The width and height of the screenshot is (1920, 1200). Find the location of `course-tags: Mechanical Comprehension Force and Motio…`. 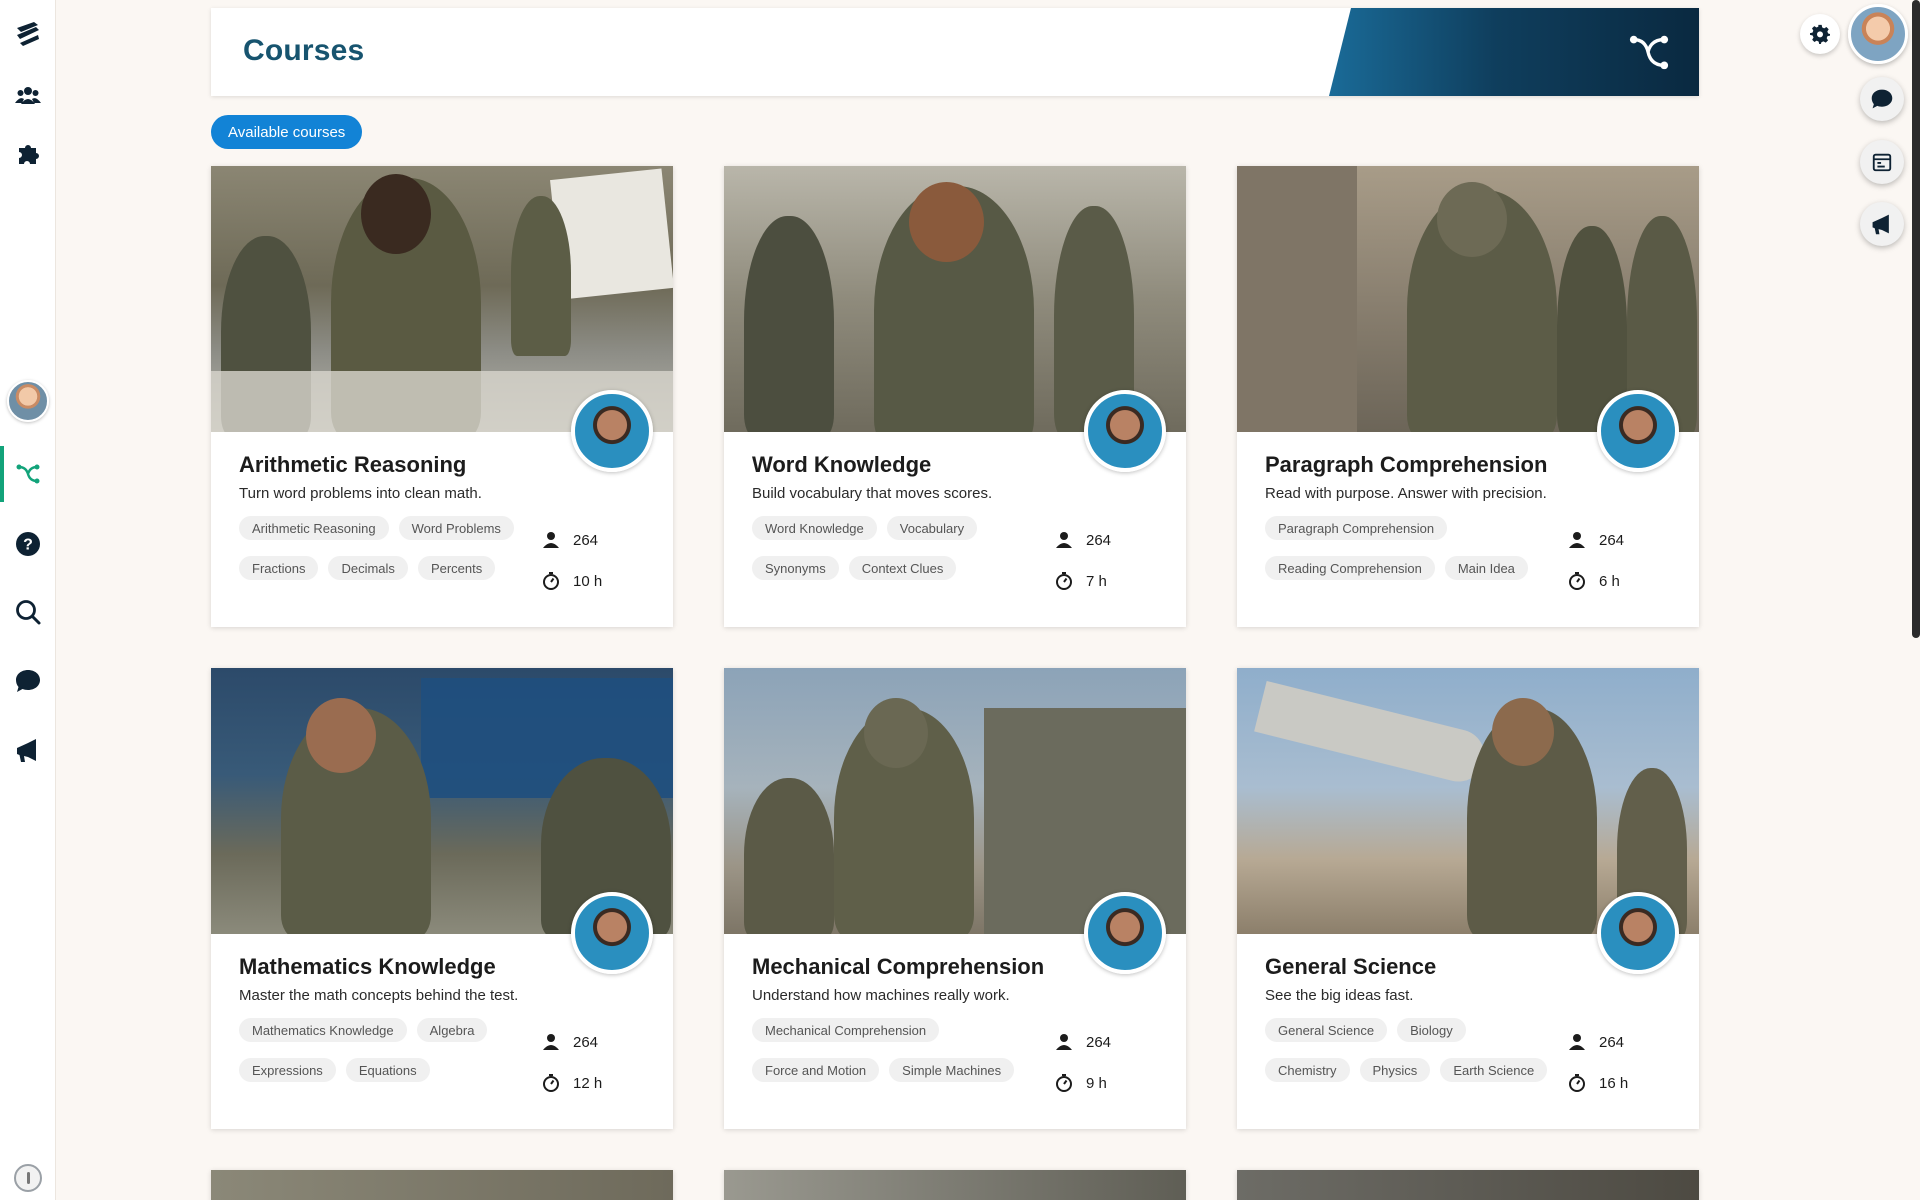

course-tags: Mechanical Comprehension Force and Motio… is located at coordinates (902, 1058).